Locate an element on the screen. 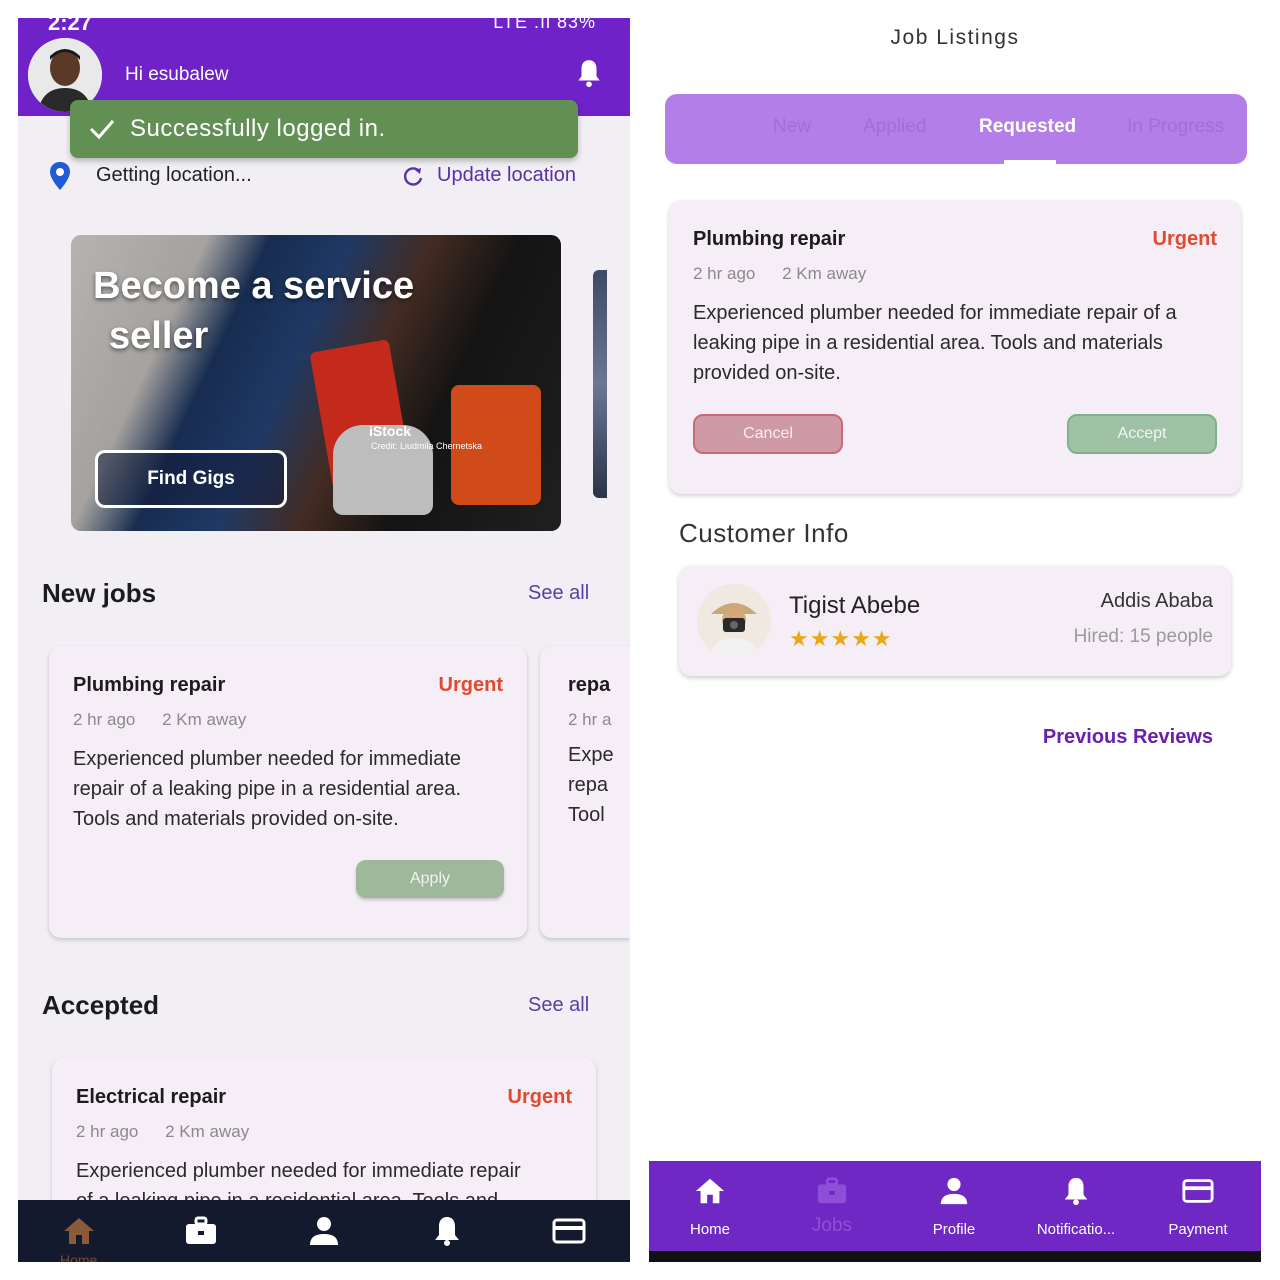  new-jobs-see-all: See all is located at coordinates (558, 593).